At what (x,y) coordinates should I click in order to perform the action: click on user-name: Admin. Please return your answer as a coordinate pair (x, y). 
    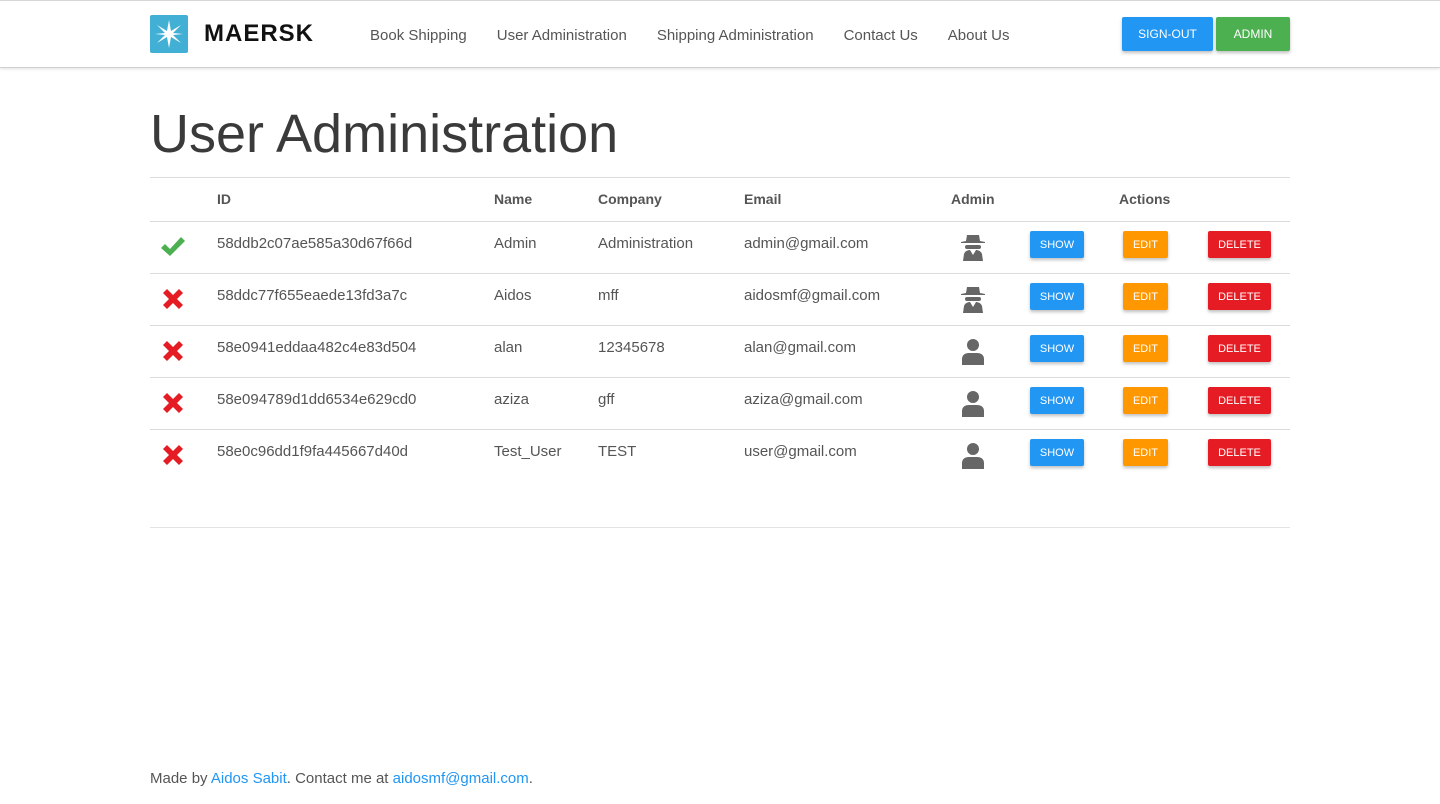
    Looking at the image, I should click on (515, 243).